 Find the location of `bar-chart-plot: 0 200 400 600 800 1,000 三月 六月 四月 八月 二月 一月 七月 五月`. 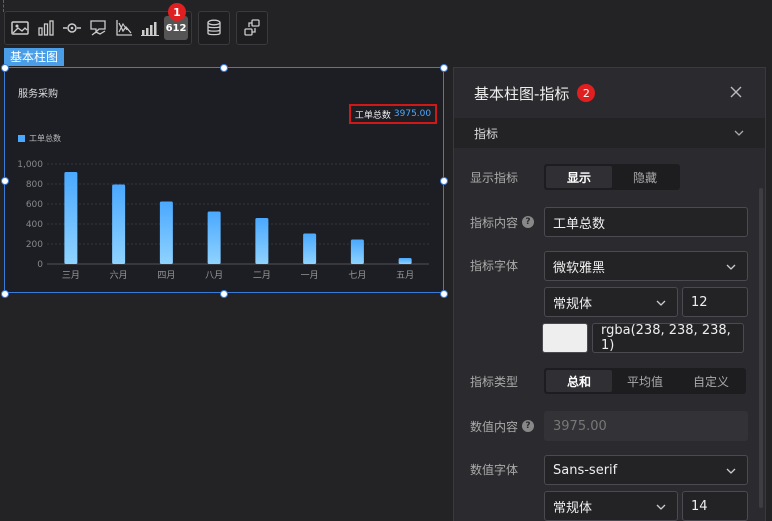

bar-chart-plot: 0 200 400 600 800 1,000 三月 六月 四月 八月 二月 一月 七月 五月 is located at coordinates (223, 220).